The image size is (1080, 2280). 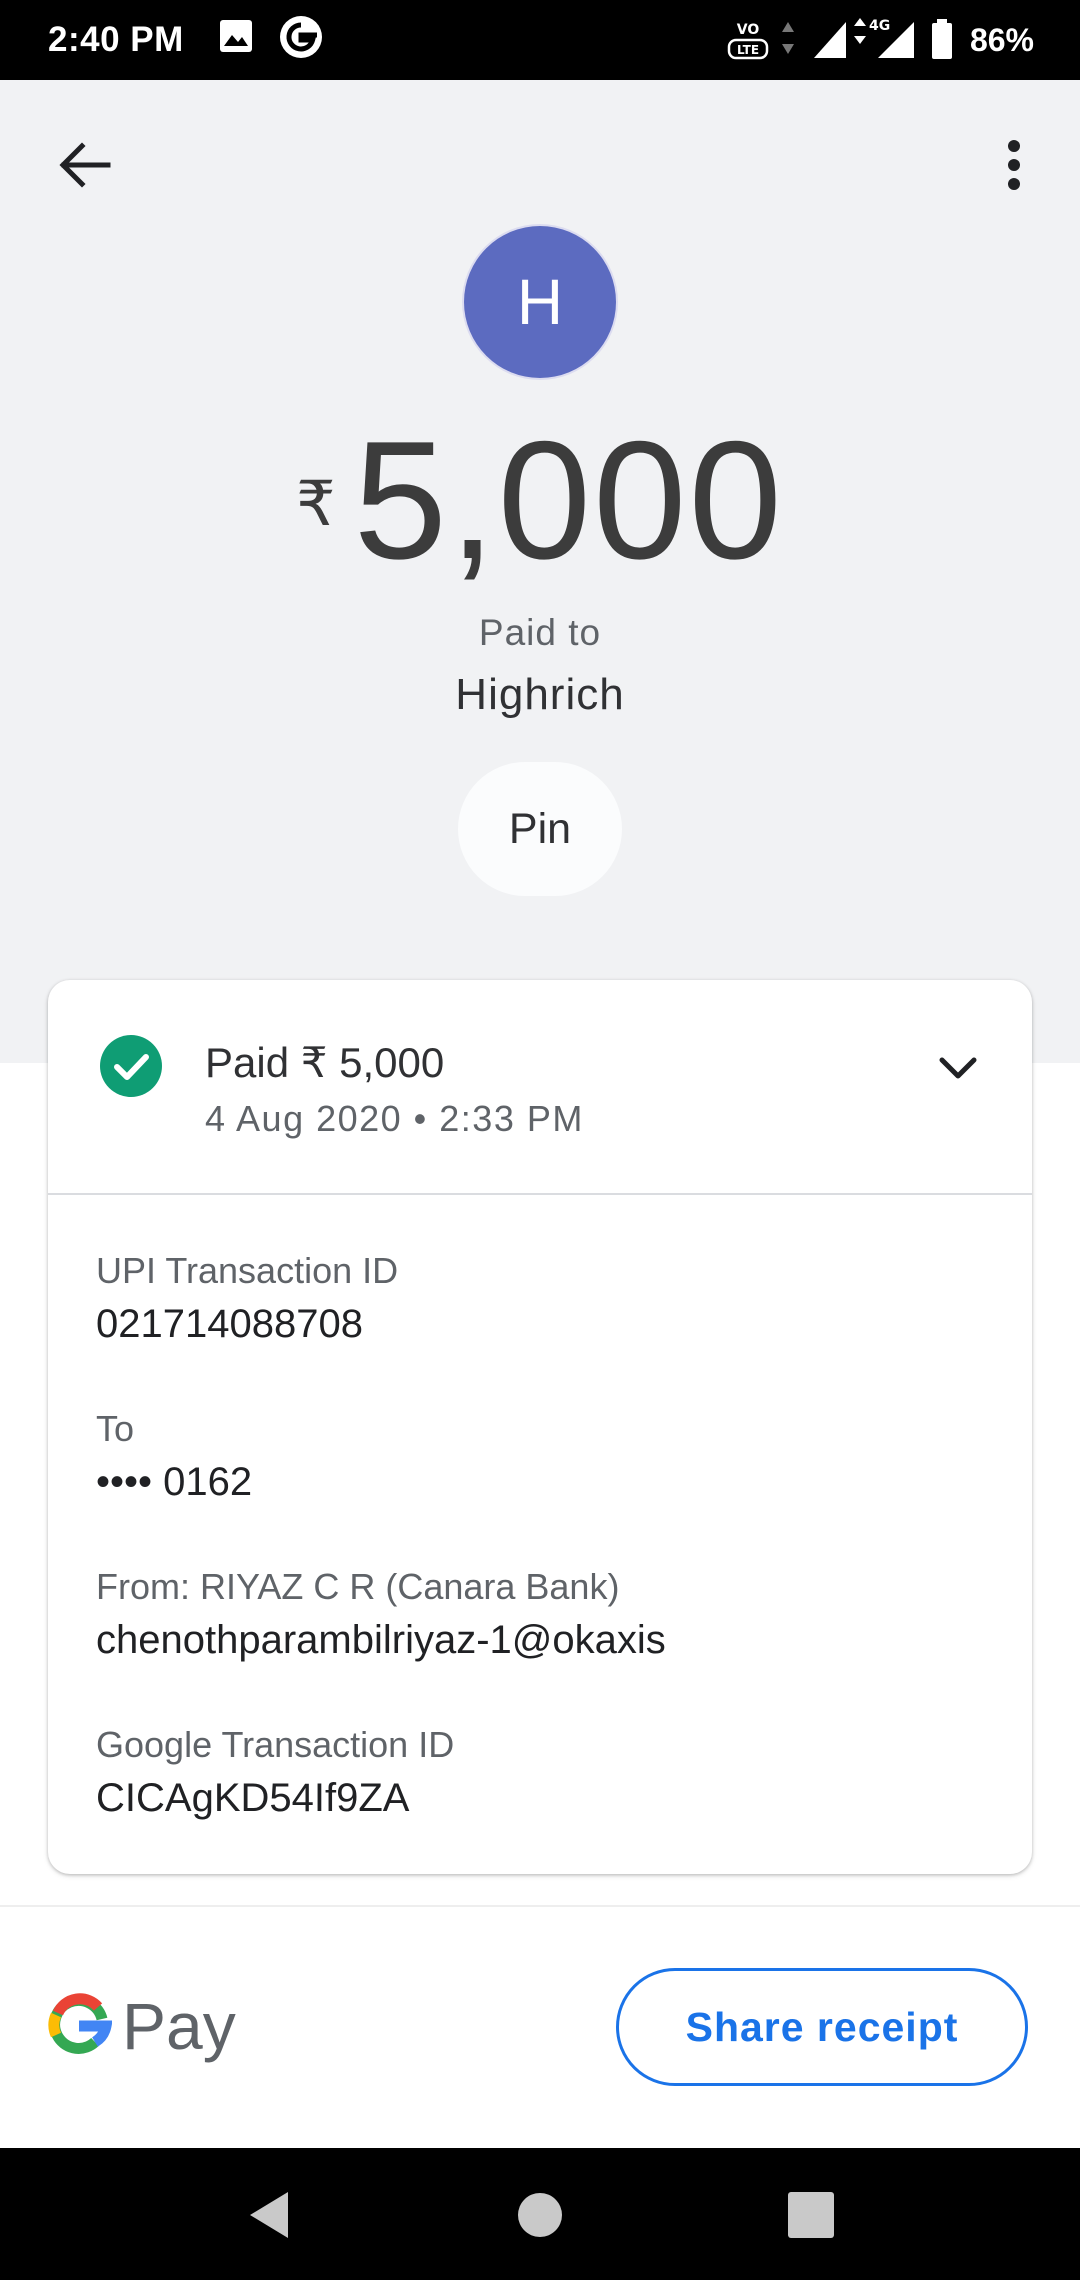 I want to click on to-label: To, so click(x=115, y=1428).